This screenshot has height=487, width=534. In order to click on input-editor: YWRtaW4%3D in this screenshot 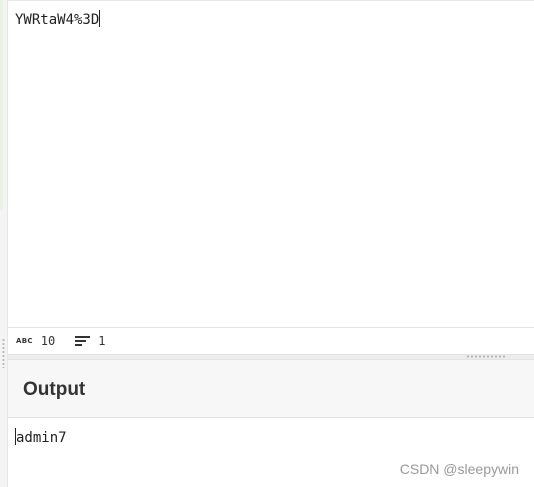, I will do `click(58, 19)`.